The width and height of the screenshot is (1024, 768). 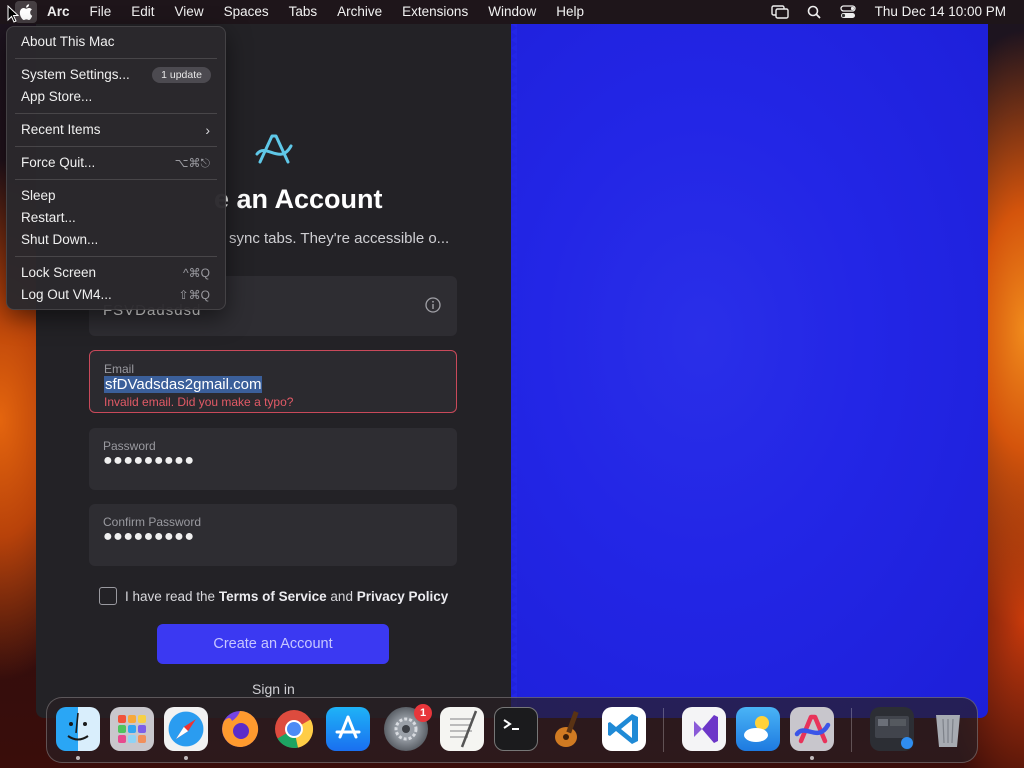 I want to click on sign-in-link: Sign in, so click(x=273, y=689).